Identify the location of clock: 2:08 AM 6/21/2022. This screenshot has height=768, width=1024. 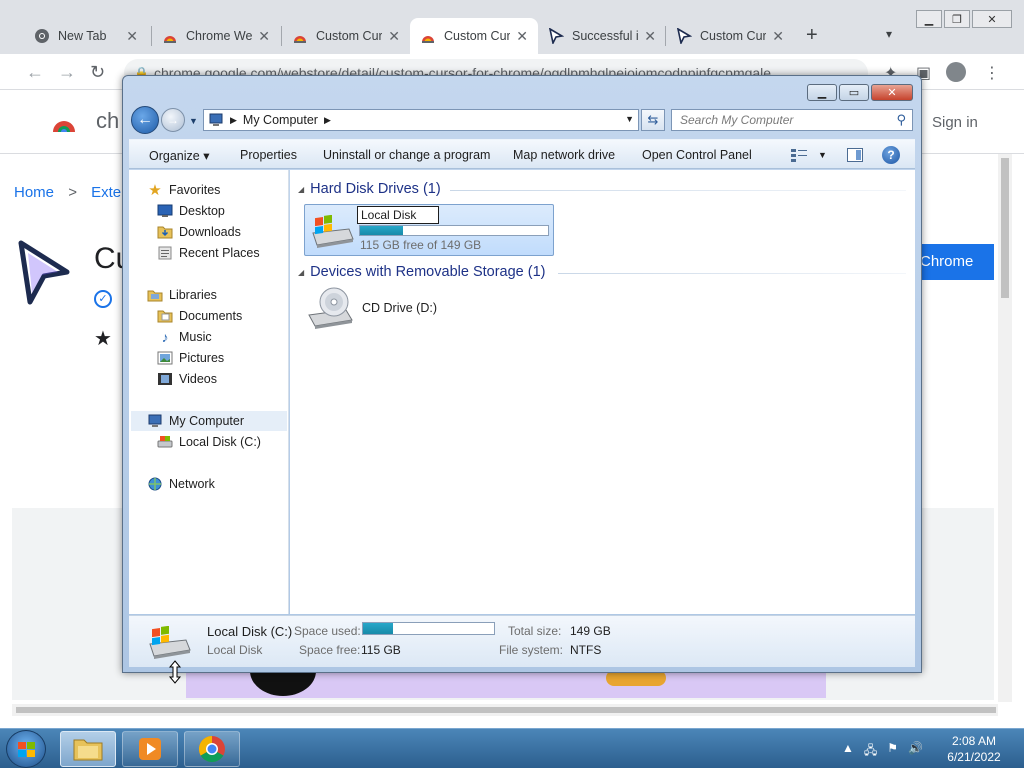
(974, 749).